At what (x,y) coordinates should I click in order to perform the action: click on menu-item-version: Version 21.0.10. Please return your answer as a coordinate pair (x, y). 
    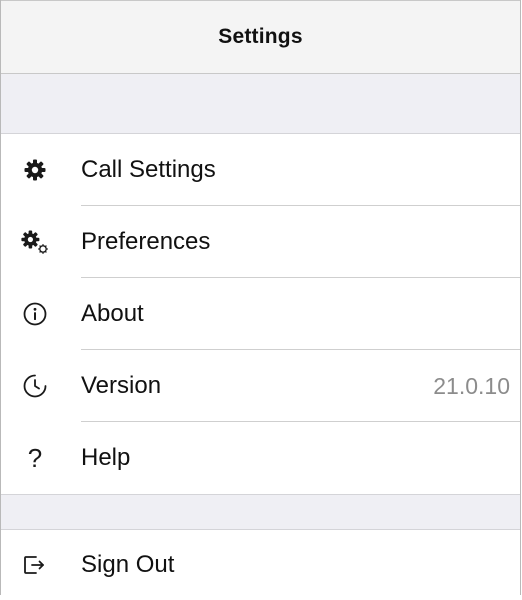
    Looking at the image, I should click on (260, 386).